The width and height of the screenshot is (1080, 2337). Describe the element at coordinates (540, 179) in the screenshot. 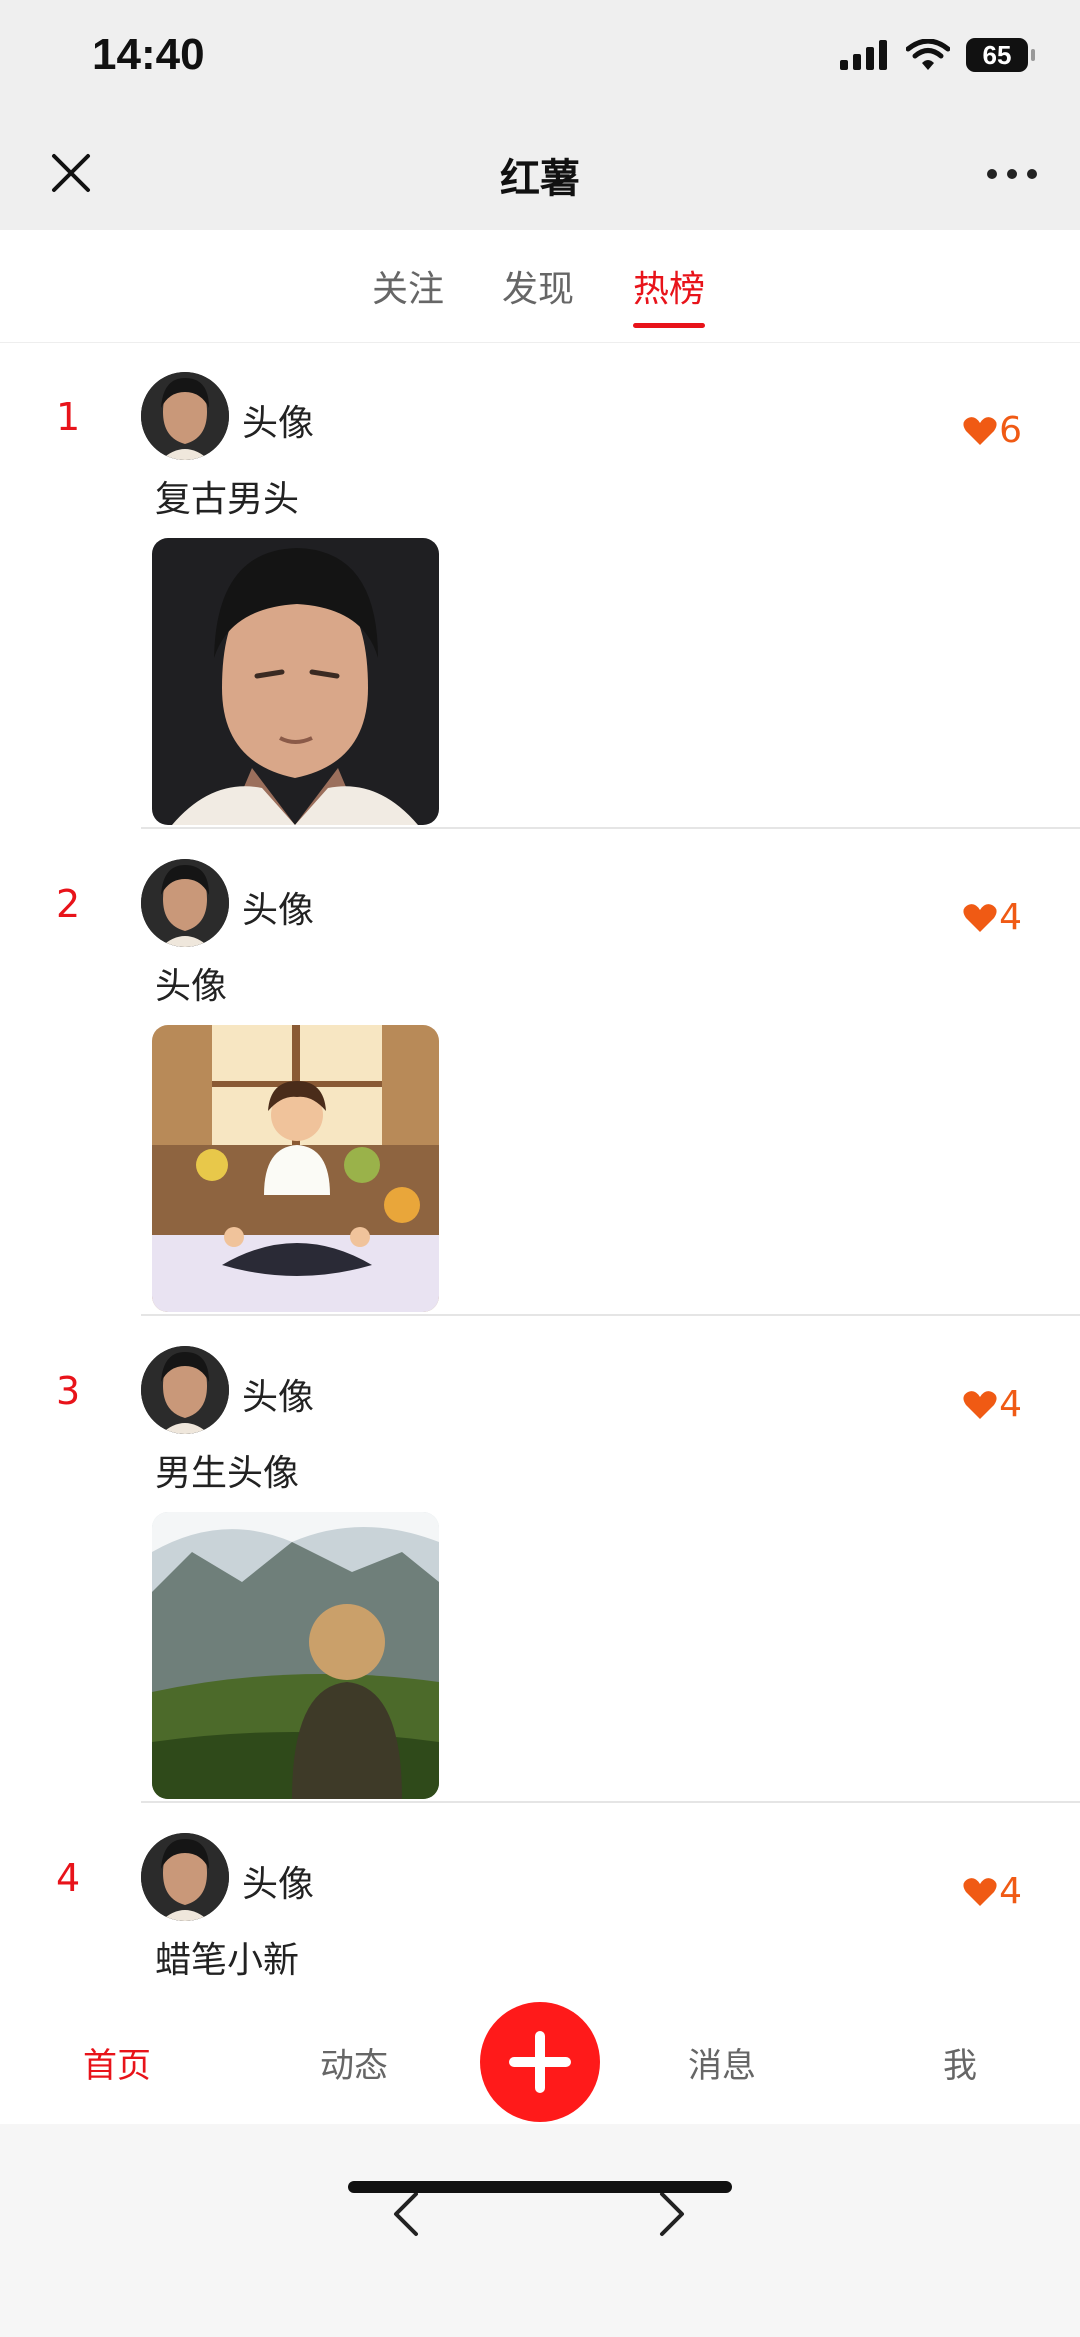

I see `page-title: 红薯` at that location.